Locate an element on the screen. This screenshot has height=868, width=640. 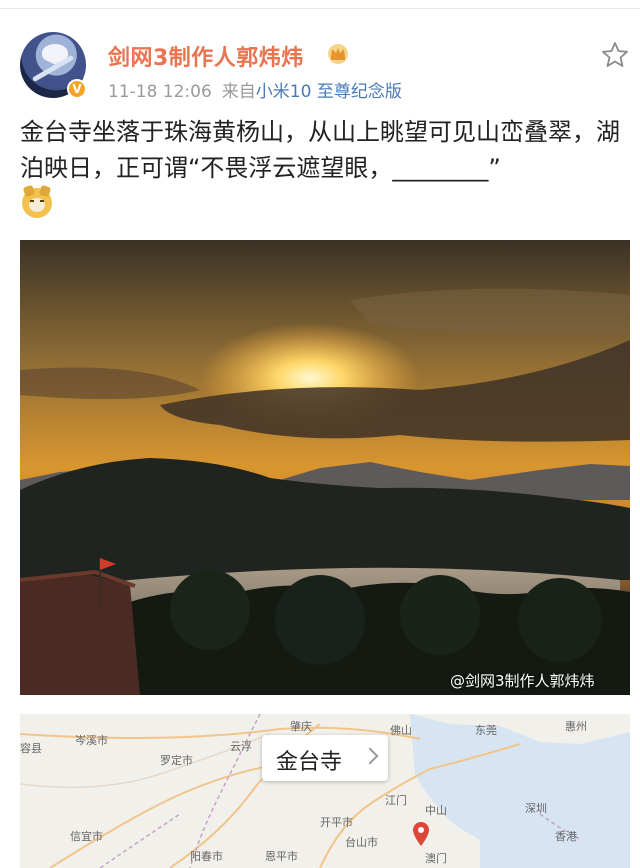
chevron-right-icon is located at coordinates (370, 756).